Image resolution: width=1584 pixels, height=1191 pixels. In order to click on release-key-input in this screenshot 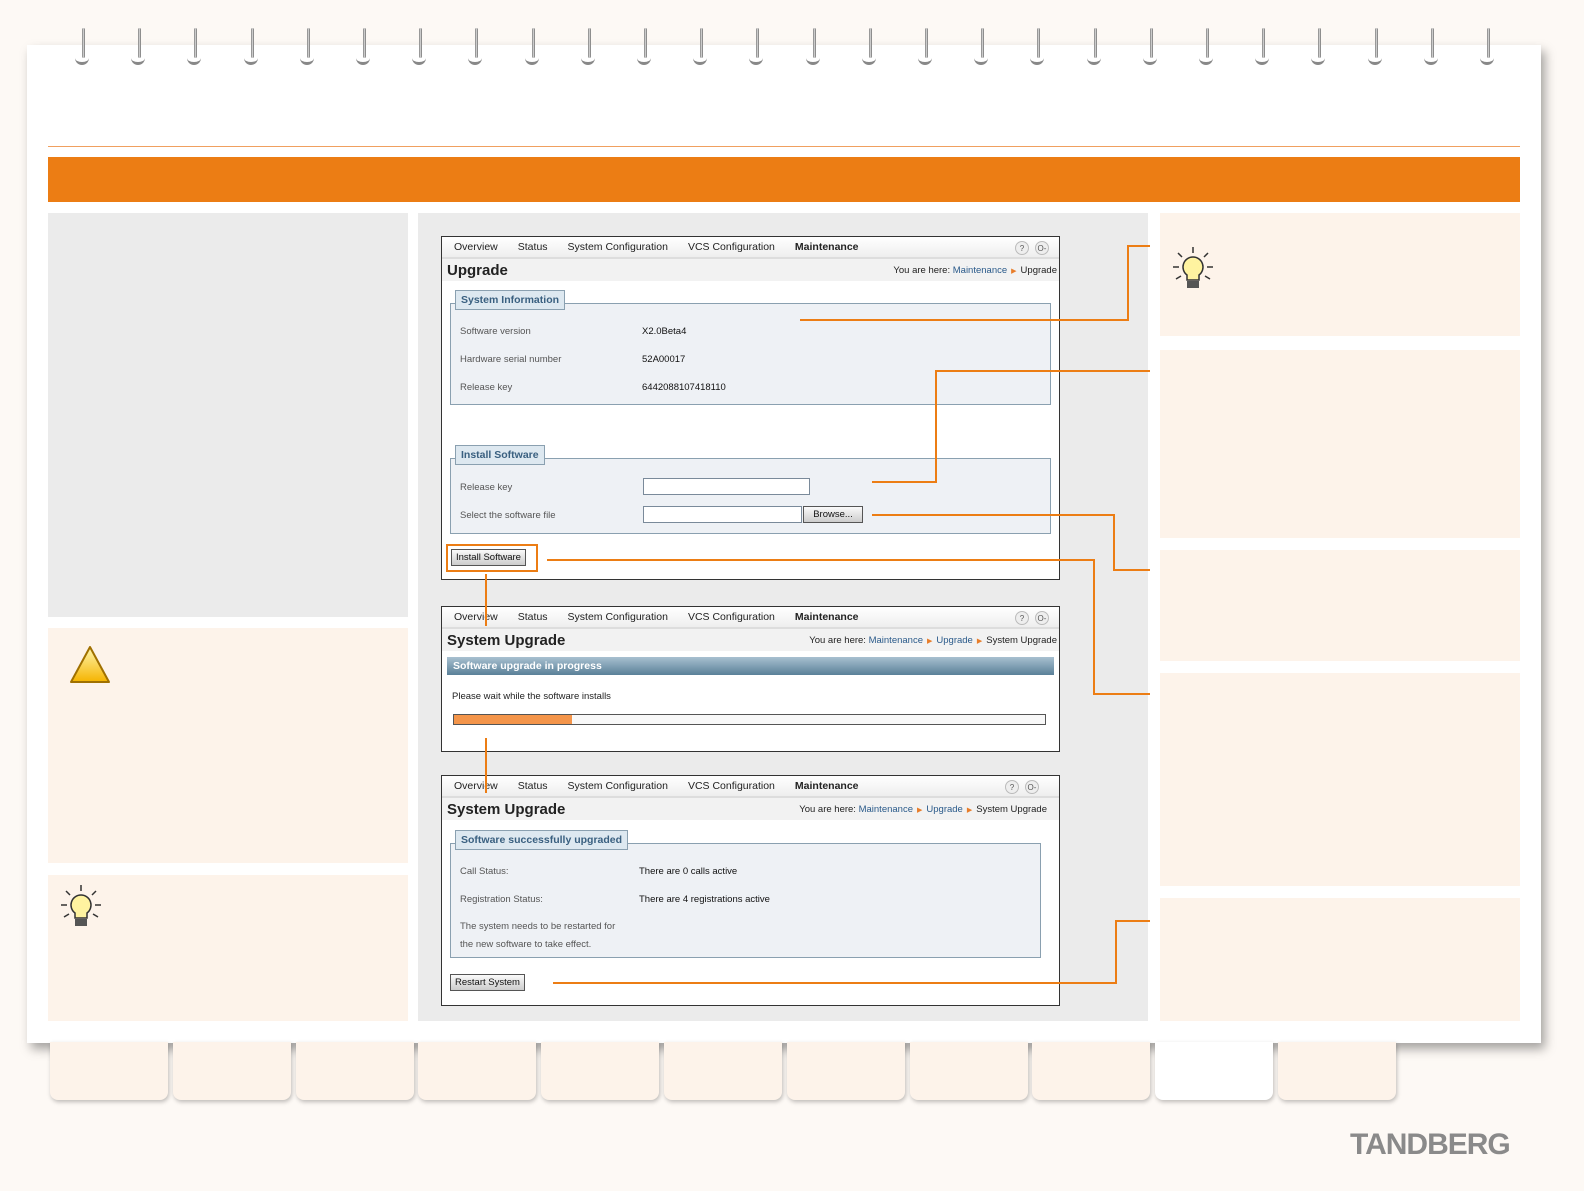, I will do `click(726, 486)`.